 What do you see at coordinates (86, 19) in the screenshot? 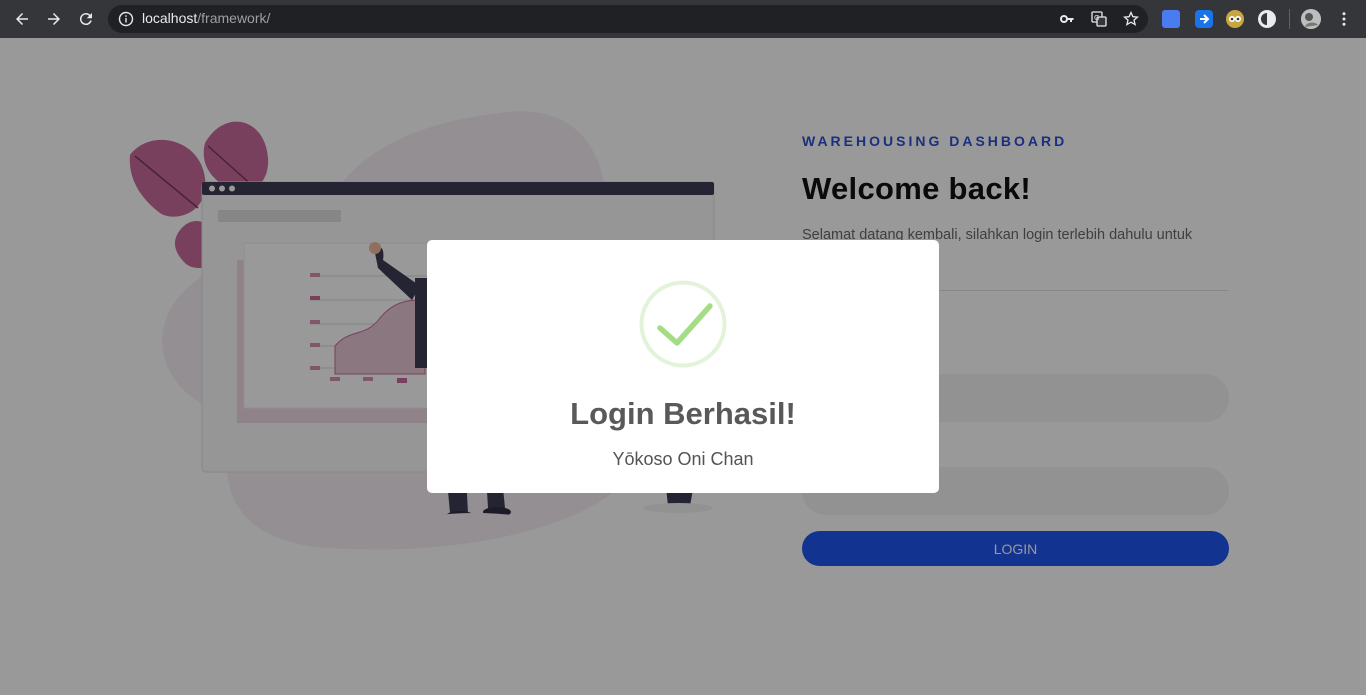
I see `reload-icon` at bounding box center [86, 19].